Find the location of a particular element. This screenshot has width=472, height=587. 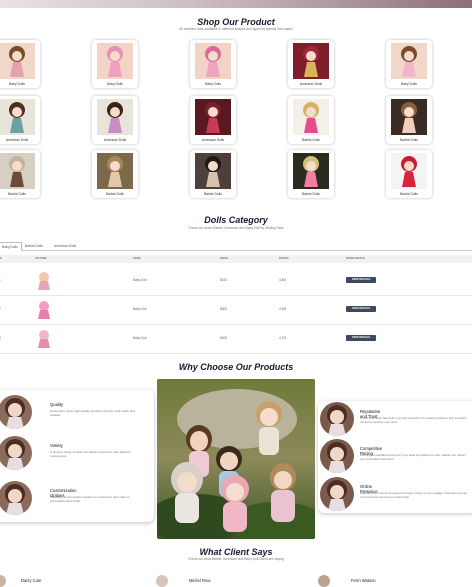

top-banner-strip is located at coordinates (236, 4).